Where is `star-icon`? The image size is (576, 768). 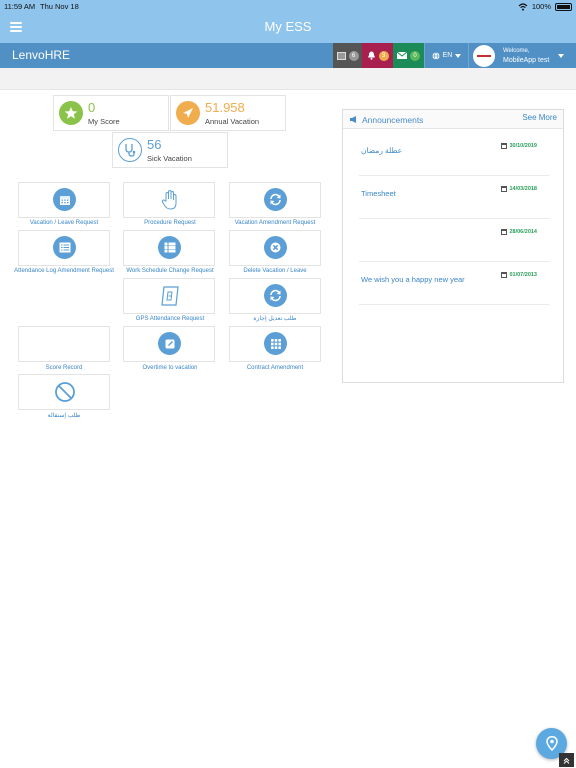 star-icon is located at coordinates (71, 113).